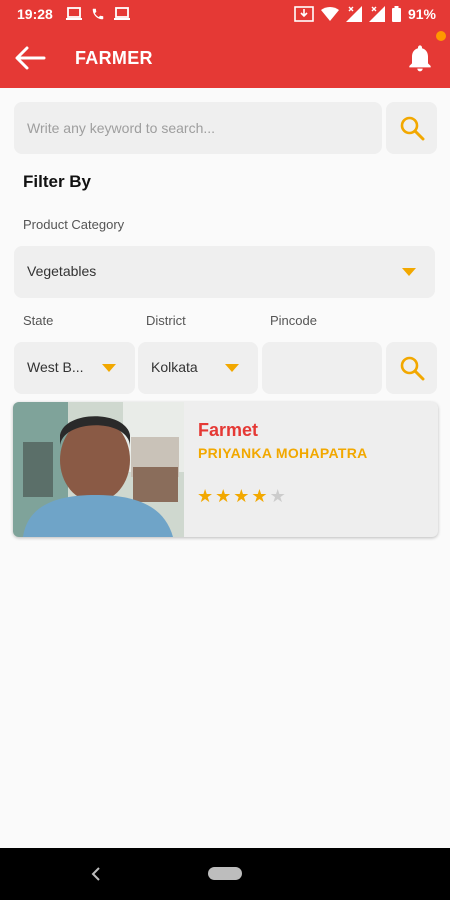 The image size is (450, 900). I want to click on nav-back-icon, so click(96, 874).